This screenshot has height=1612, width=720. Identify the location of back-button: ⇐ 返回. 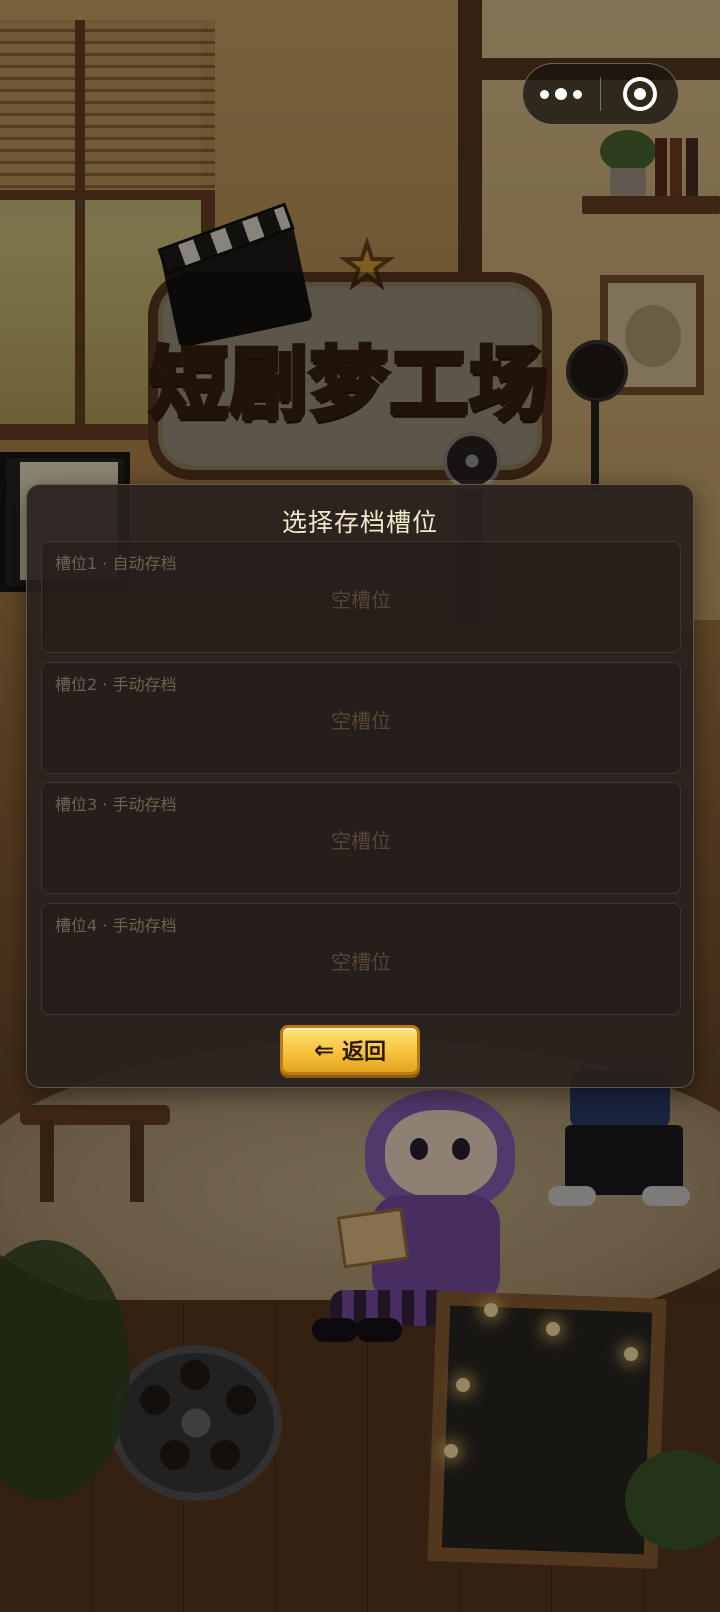
(350, 1050).